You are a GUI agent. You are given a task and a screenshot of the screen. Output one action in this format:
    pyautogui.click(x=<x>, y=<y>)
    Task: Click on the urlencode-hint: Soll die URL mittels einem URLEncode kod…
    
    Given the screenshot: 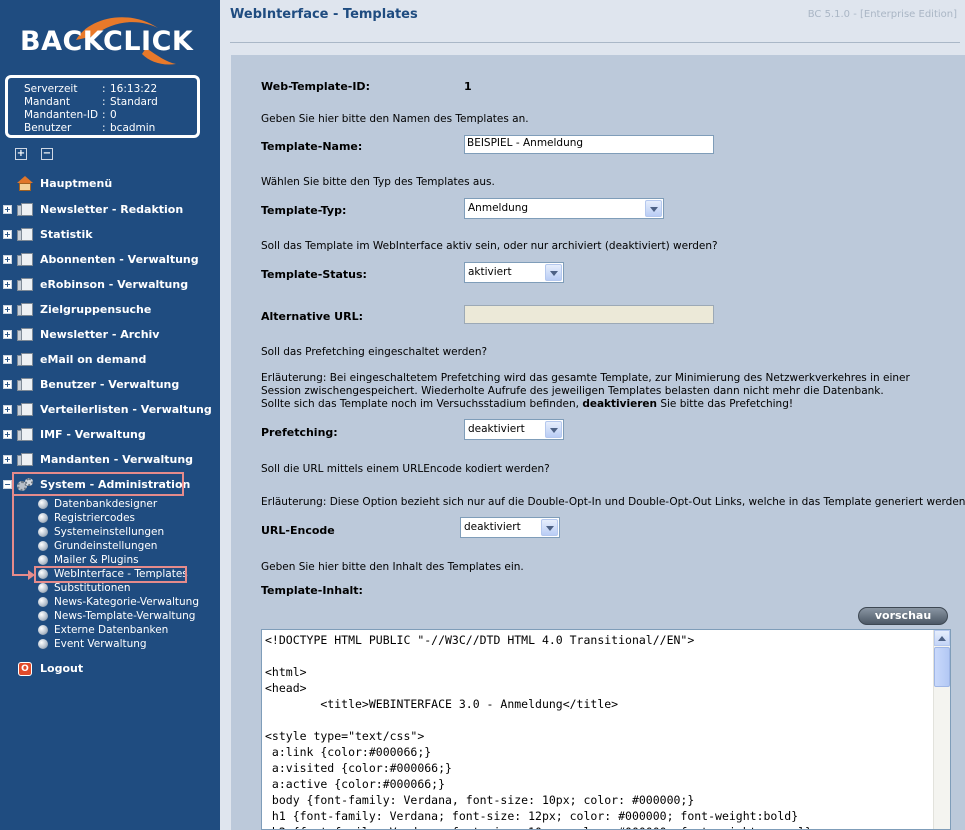 What is the action you would take?
    pyautogui.click(x=405, y=469)
    